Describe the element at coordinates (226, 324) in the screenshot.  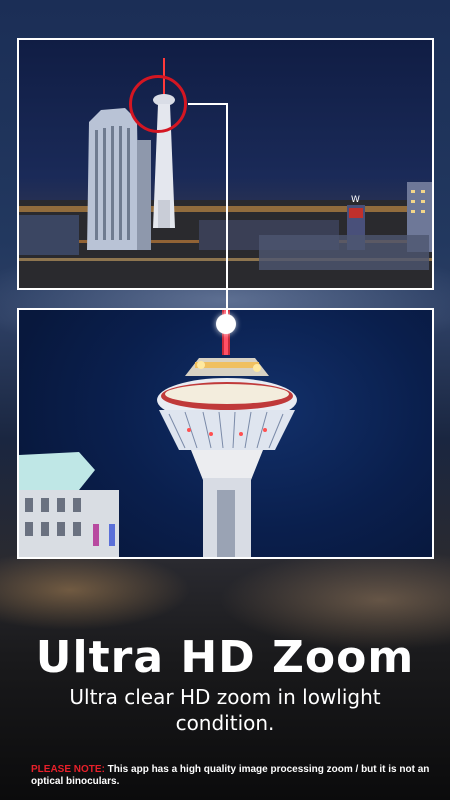
I see `zoom-anchor-dot` at that location.